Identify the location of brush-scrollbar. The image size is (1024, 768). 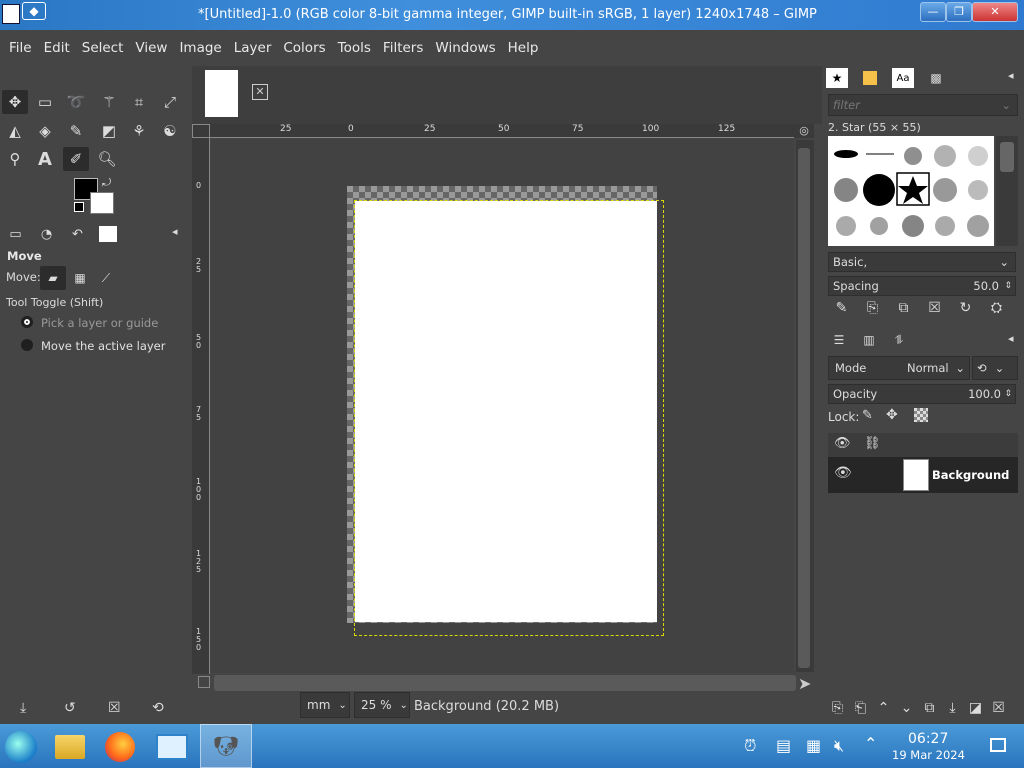
(1007, 191).